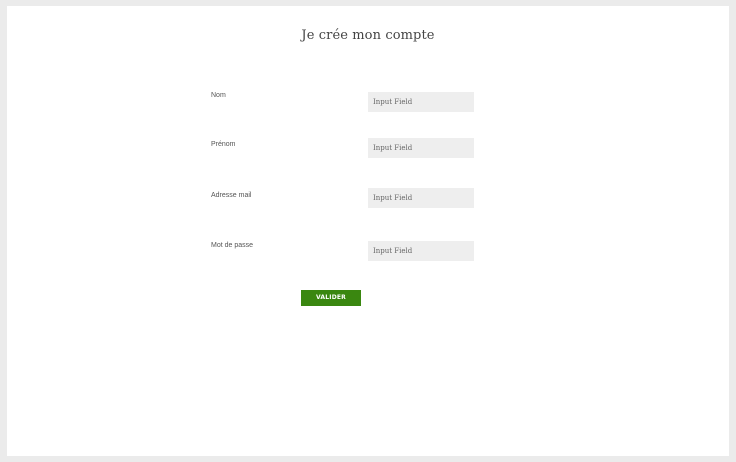 The image size is (736, 462). What do you see at coordinates (421, 102) in the screenshot?
I see `nom-input` at bounding box center [421, 102].